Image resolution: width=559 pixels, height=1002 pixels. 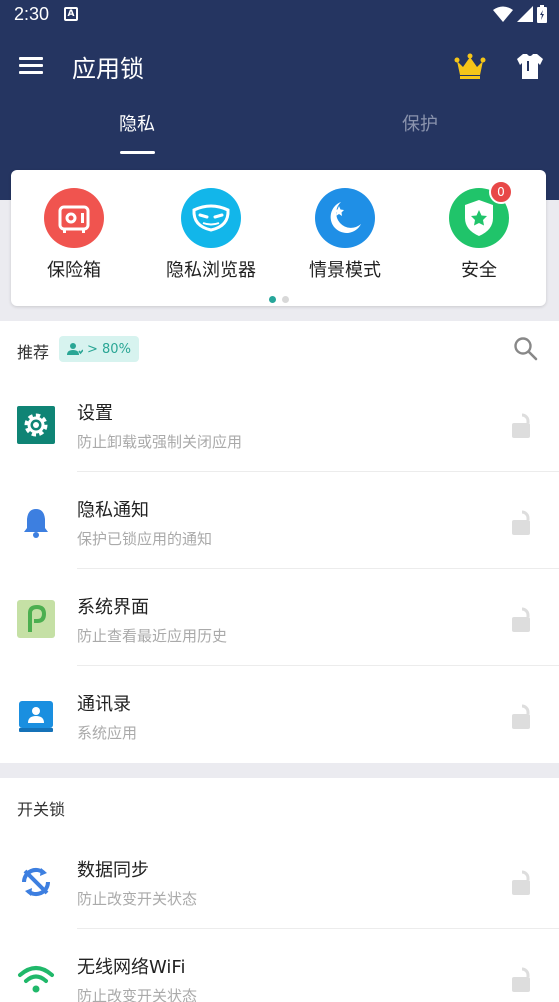 What do you see at coordinates (345, 218) in the screenshot?
I see `moon-icon` at bounding box center [345, 218].